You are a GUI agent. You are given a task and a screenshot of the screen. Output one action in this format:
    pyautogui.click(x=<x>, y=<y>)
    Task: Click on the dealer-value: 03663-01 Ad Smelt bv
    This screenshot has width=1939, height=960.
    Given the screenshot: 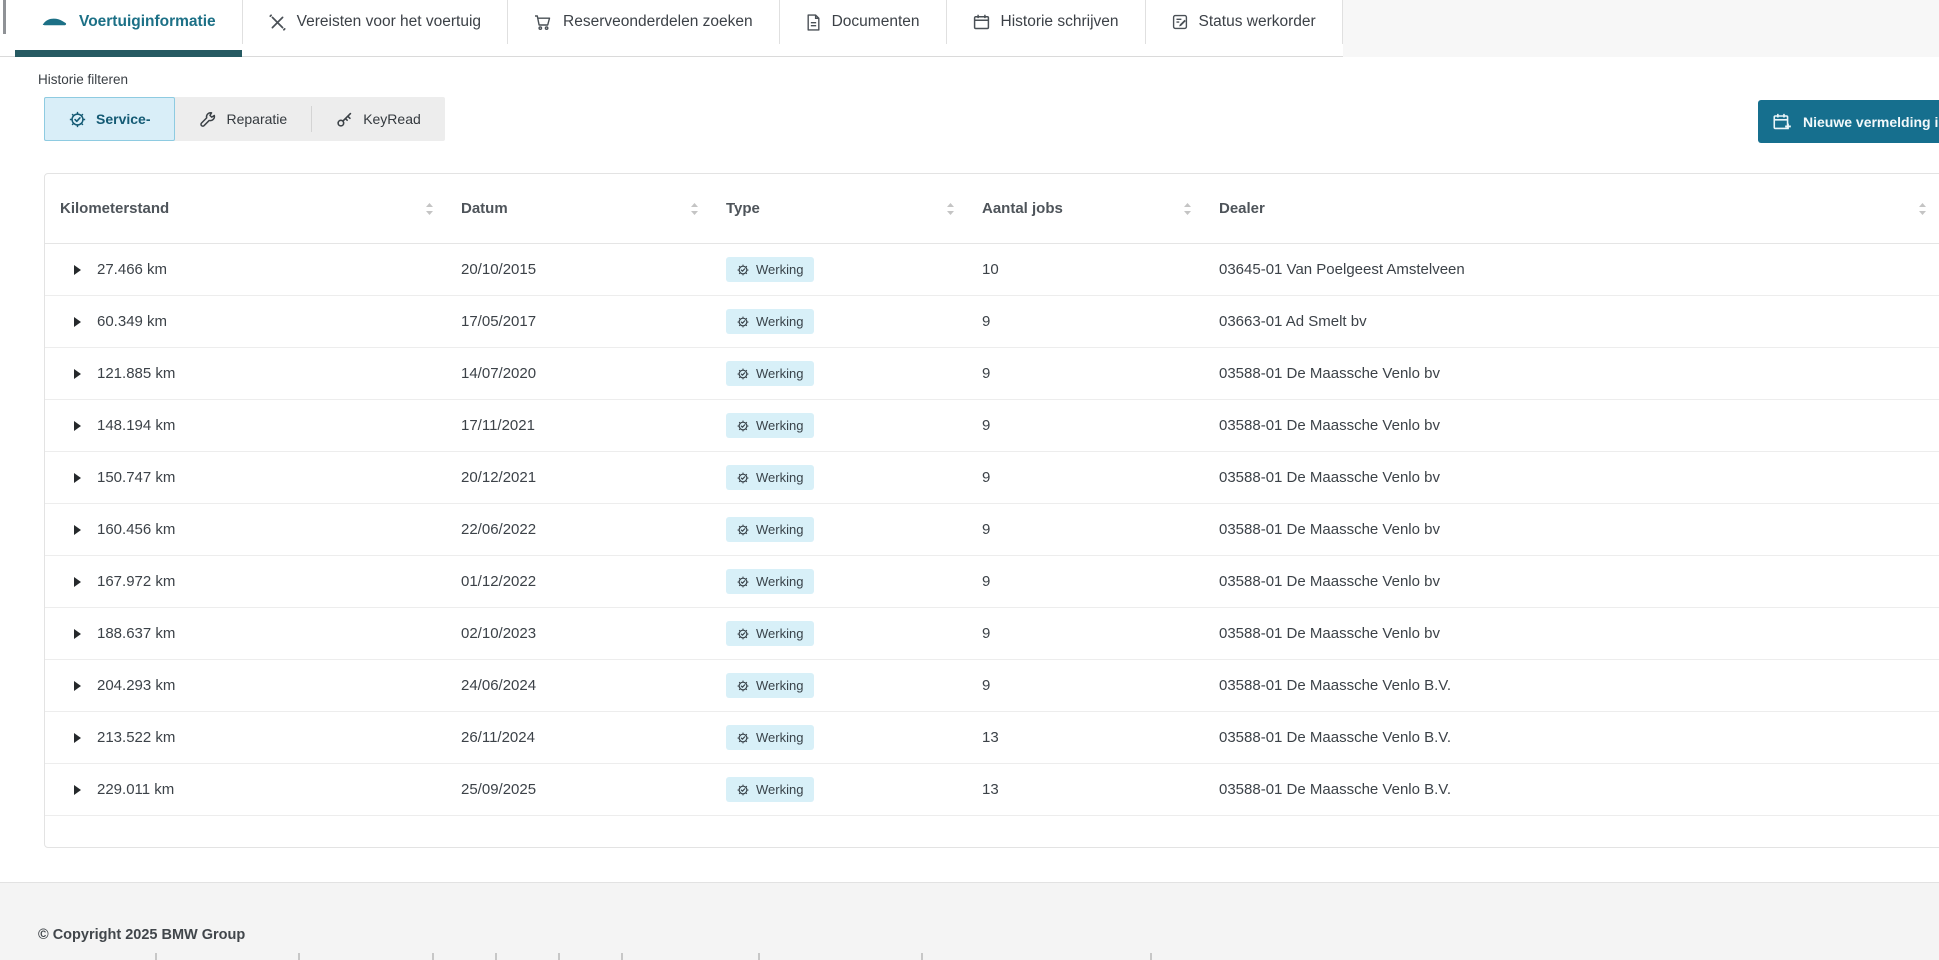 What is the action you would take?
    pyautogui.click(x=1293, y=321)
    